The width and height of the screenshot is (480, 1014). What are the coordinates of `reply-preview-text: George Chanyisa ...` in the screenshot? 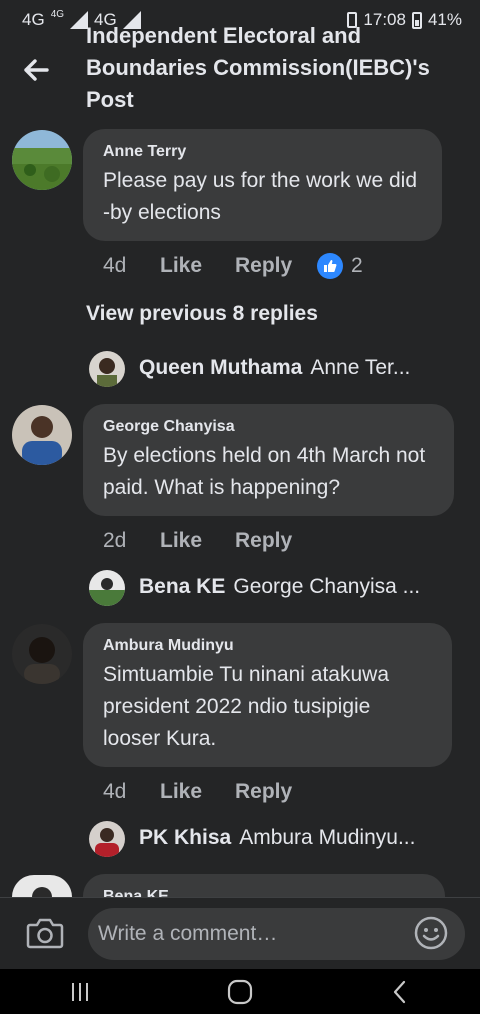 It's located at (327, 586).